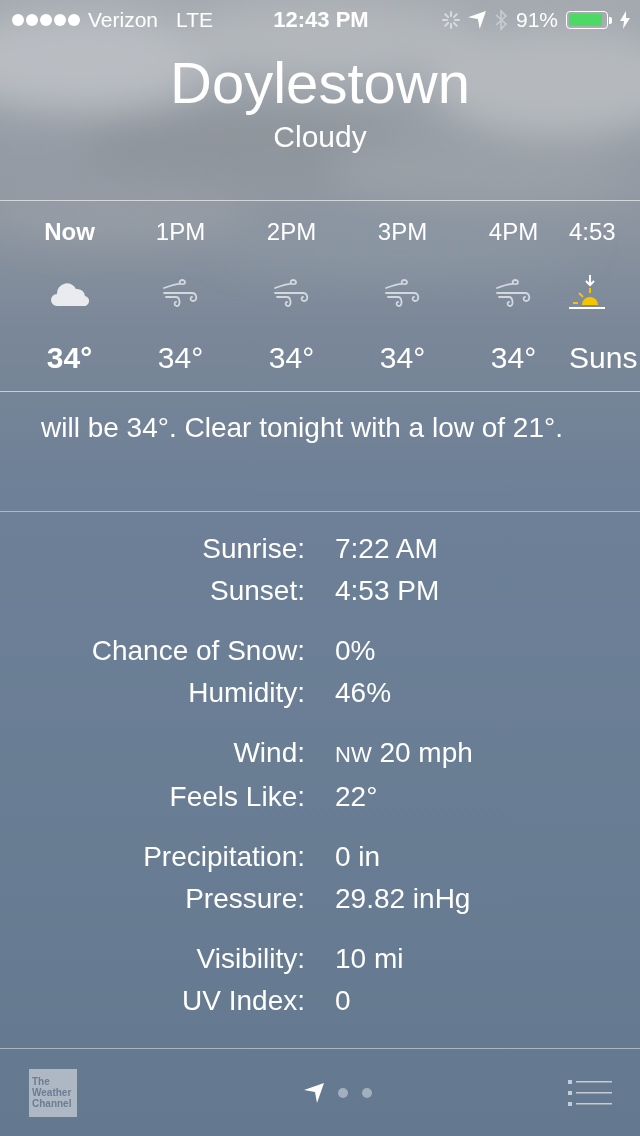  What do you see at coordinates (388, 591) in the screenshot?
I see `detail-value: 4:53 PM` at bounding box center [388, 591].